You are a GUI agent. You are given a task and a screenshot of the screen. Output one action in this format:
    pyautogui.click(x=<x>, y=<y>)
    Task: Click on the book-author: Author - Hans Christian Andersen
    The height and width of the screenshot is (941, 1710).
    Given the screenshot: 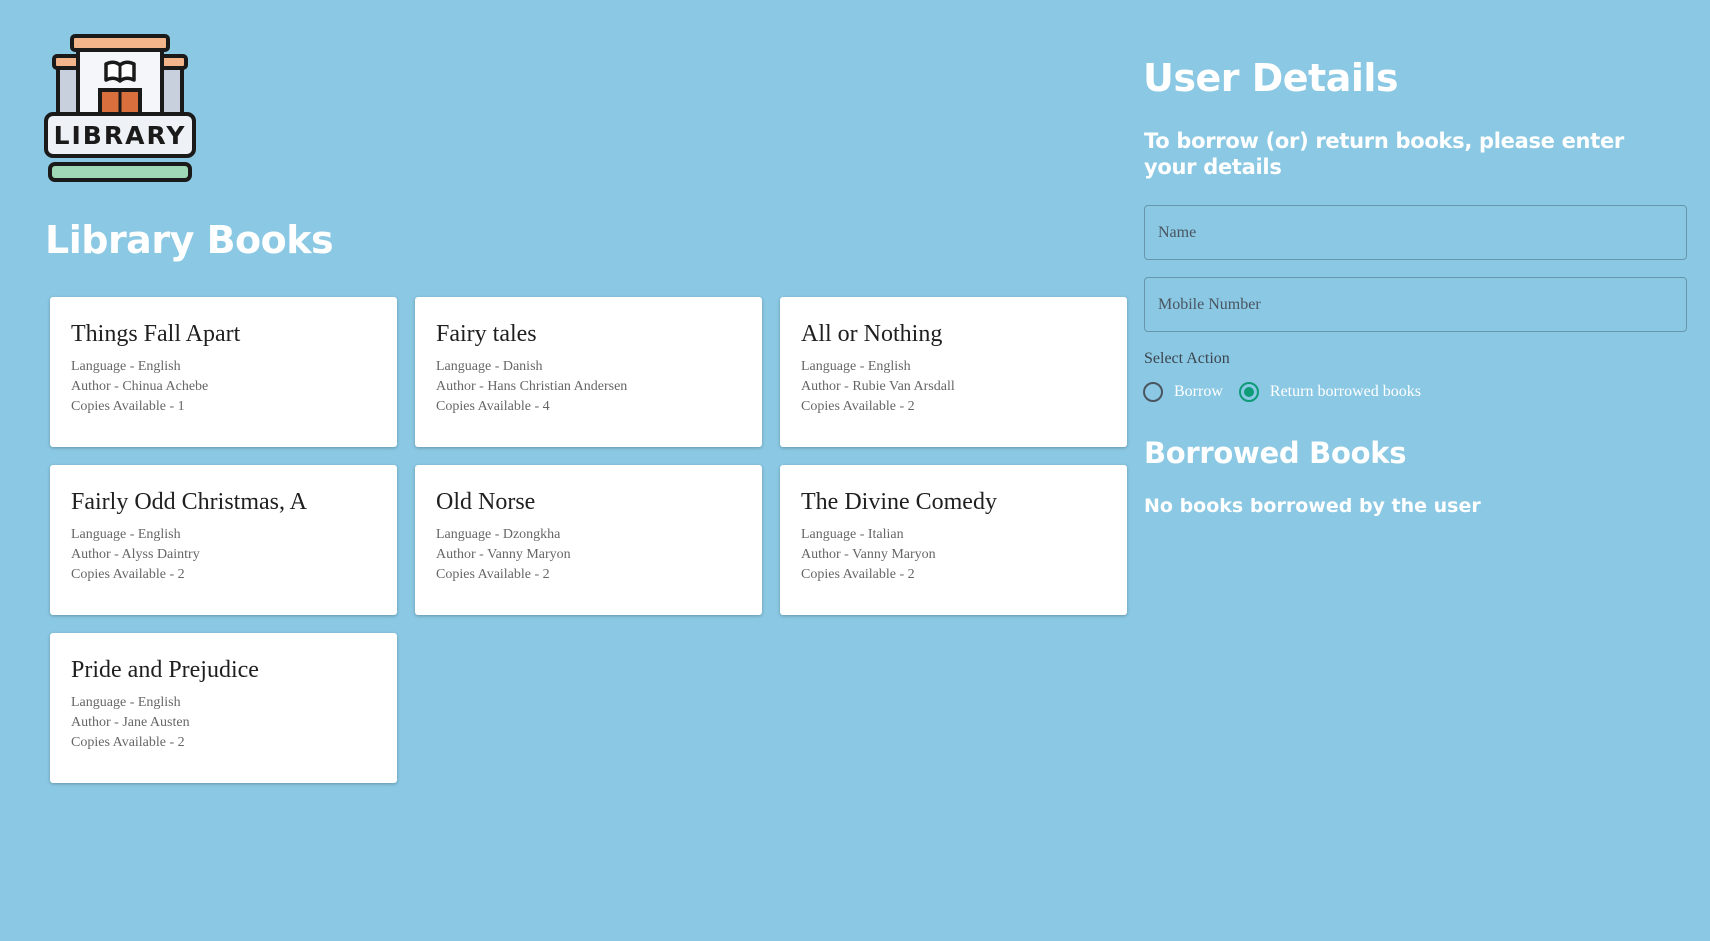 What is the action you would take?
    pyautogui.click(x=532, y=386)
    